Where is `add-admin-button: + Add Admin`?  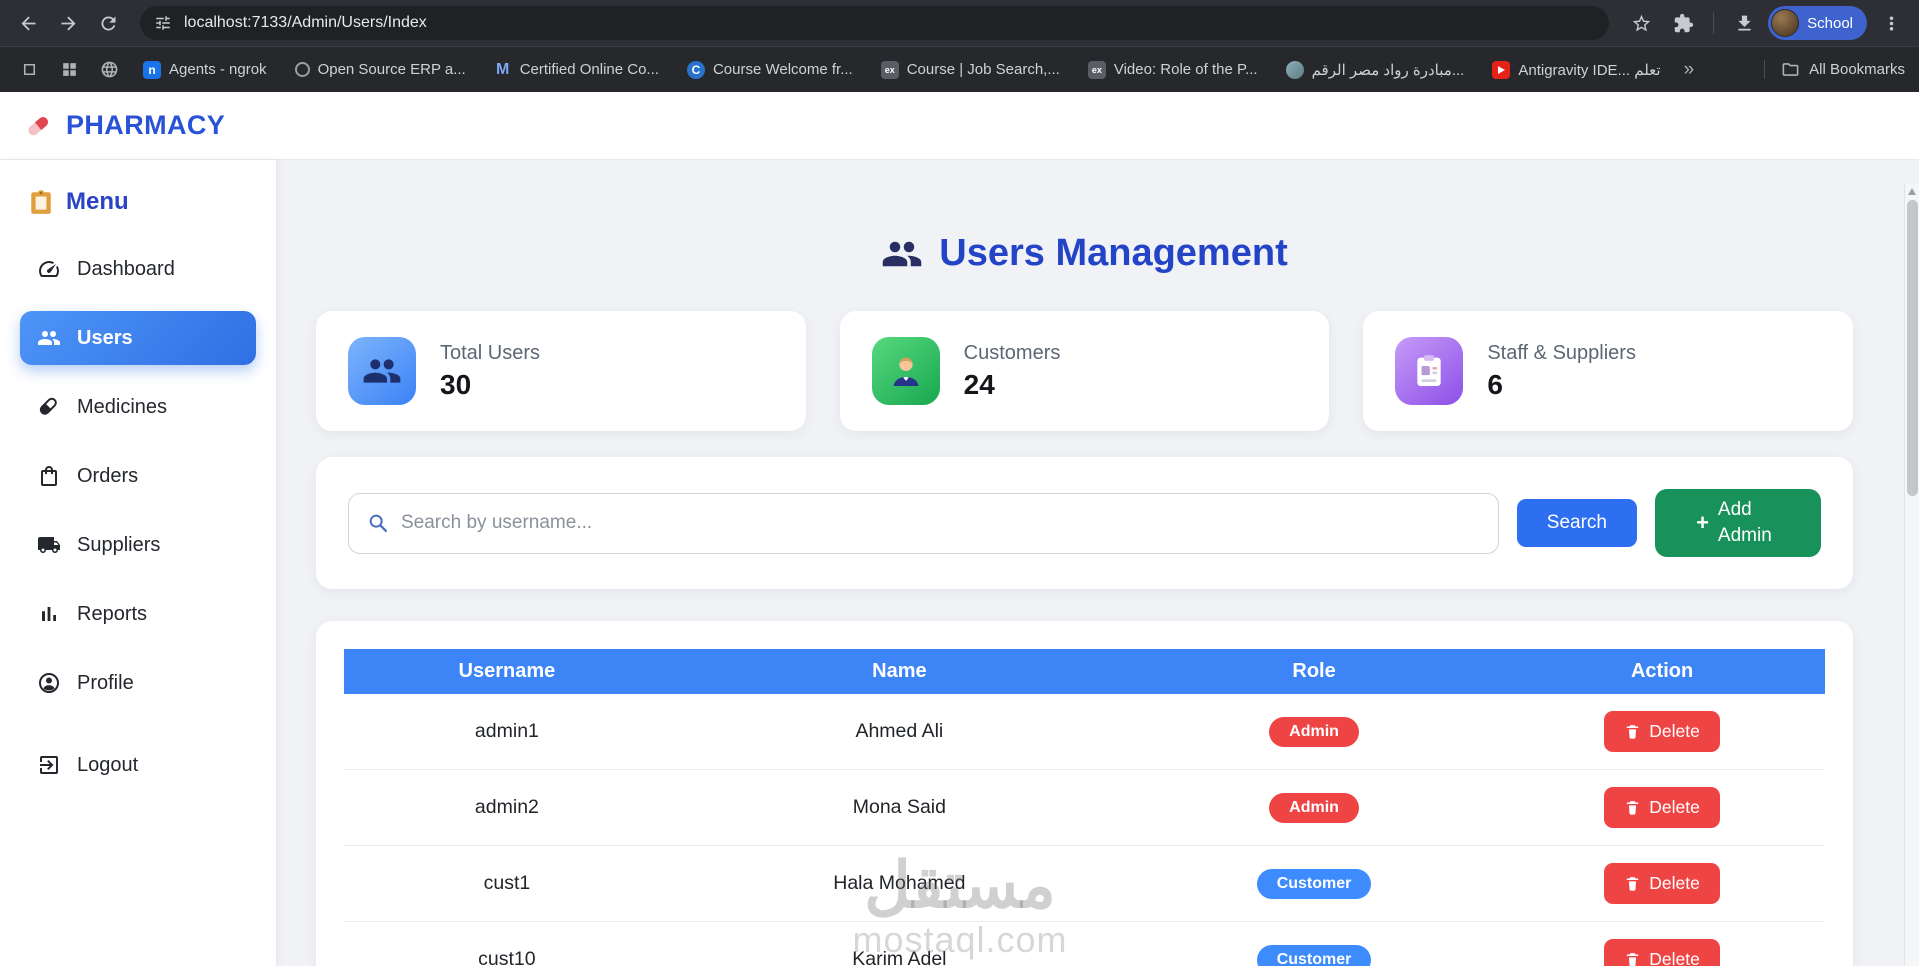 add-admin-button: + Add Admin is located at coordinates (1738, 523).